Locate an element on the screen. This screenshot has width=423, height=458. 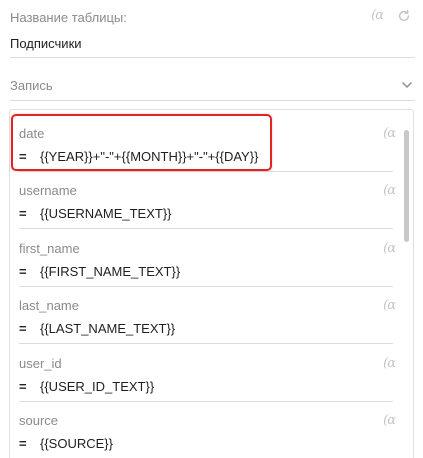
field-value-input: {{USER_ID_TEXT}} is located at coordinates (97, 386).